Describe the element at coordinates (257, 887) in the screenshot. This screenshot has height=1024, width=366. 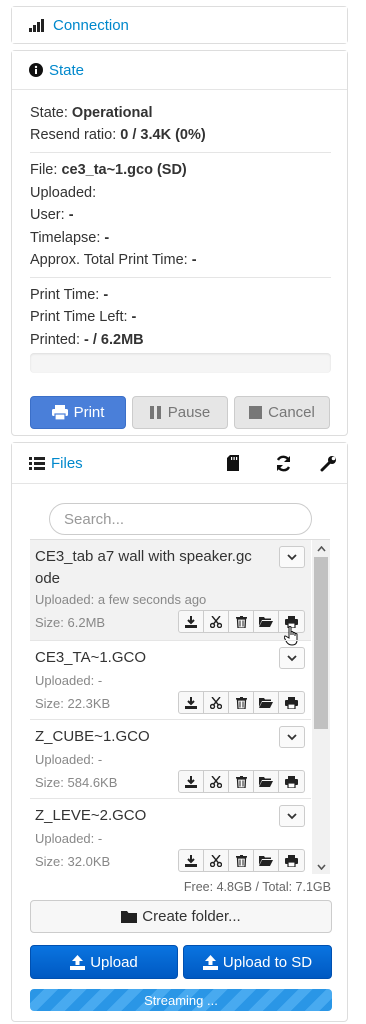
I see `storage-info: Free: 4.8GB / Total: 7.1GB` at that location.